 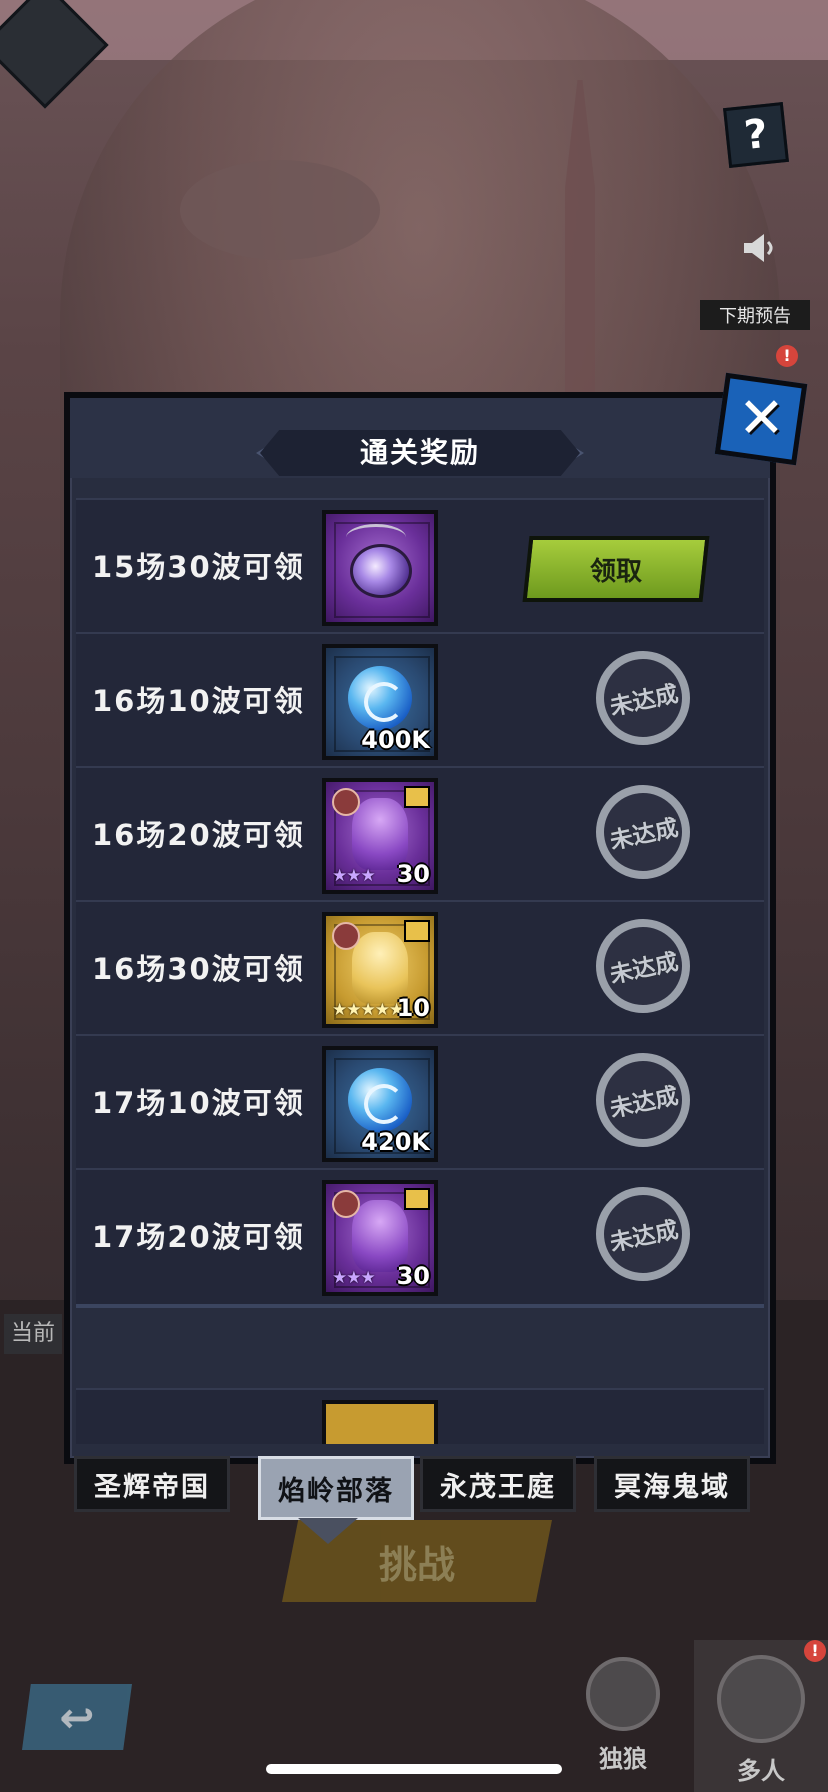 I want to click on reward-item-orb: 420K, so click(x=380, y=1104).